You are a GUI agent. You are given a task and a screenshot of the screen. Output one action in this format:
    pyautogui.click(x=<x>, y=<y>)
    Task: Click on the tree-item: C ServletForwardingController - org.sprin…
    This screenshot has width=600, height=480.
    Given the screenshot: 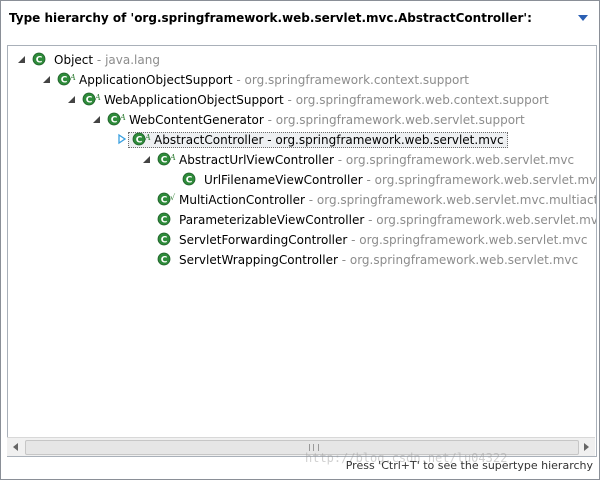 What is the action you would take?
    pyautogui.click(x=364, y=240)
    